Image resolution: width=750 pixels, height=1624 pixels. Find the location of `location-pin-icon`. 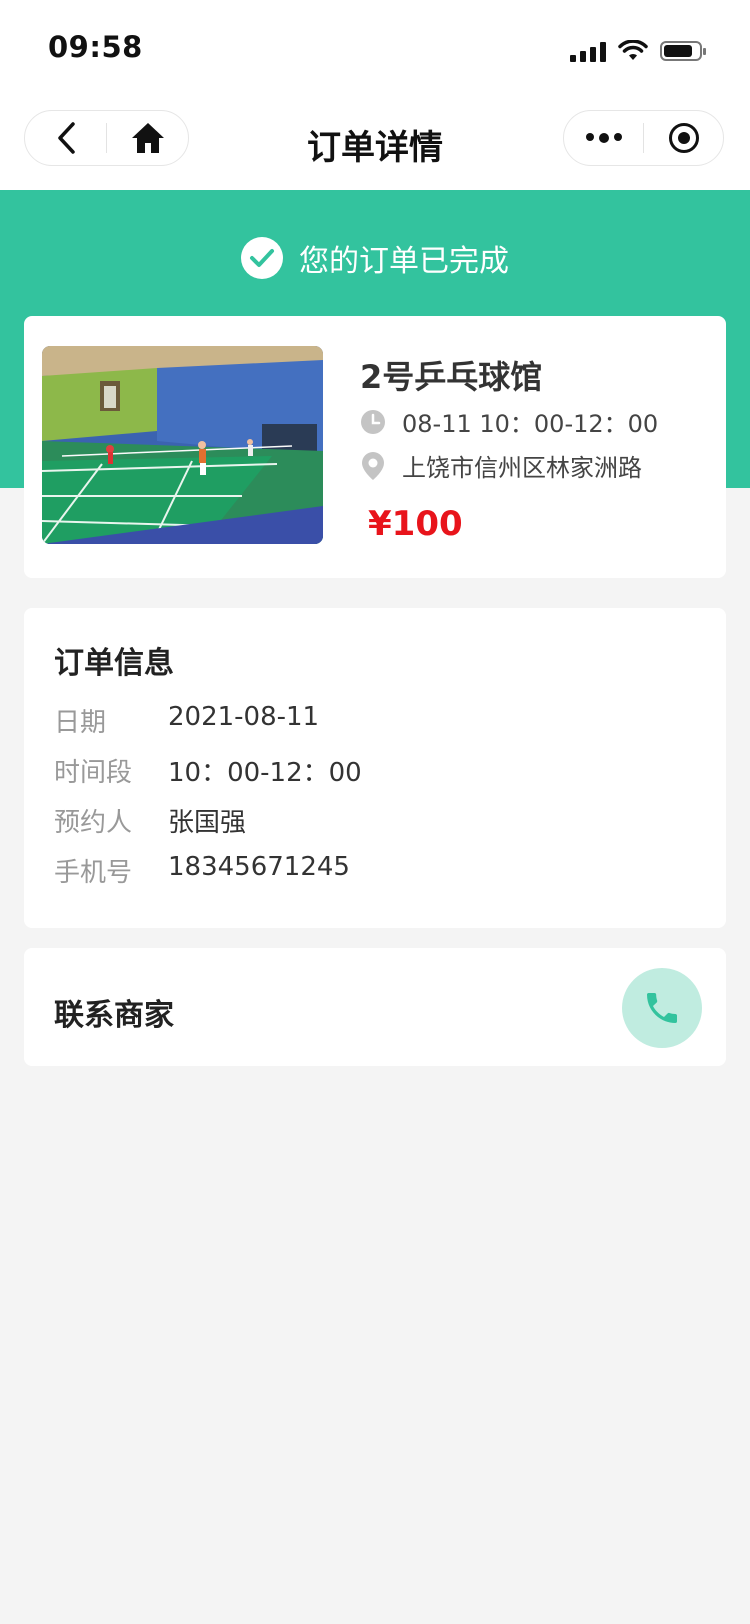

location-pin-icon is located at coordinates (373, 465).